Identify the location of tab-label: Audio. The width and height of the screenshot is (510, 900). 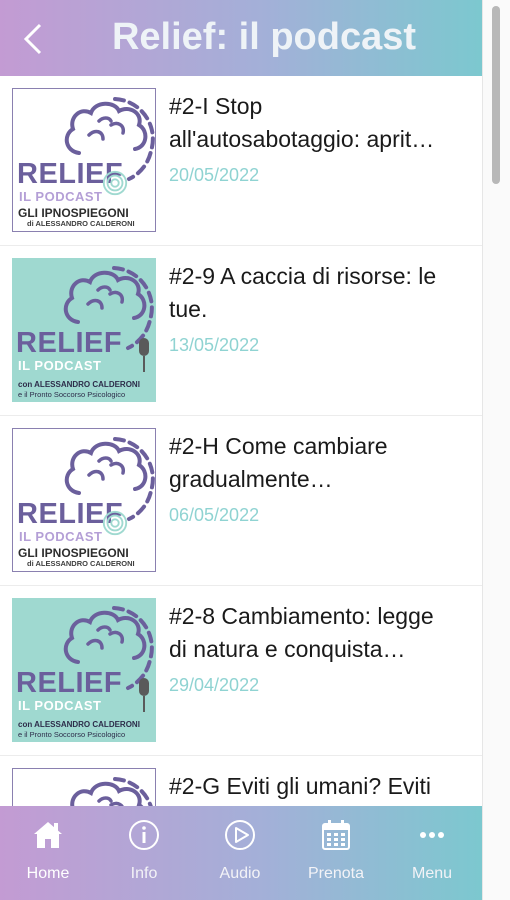
(240, 873).